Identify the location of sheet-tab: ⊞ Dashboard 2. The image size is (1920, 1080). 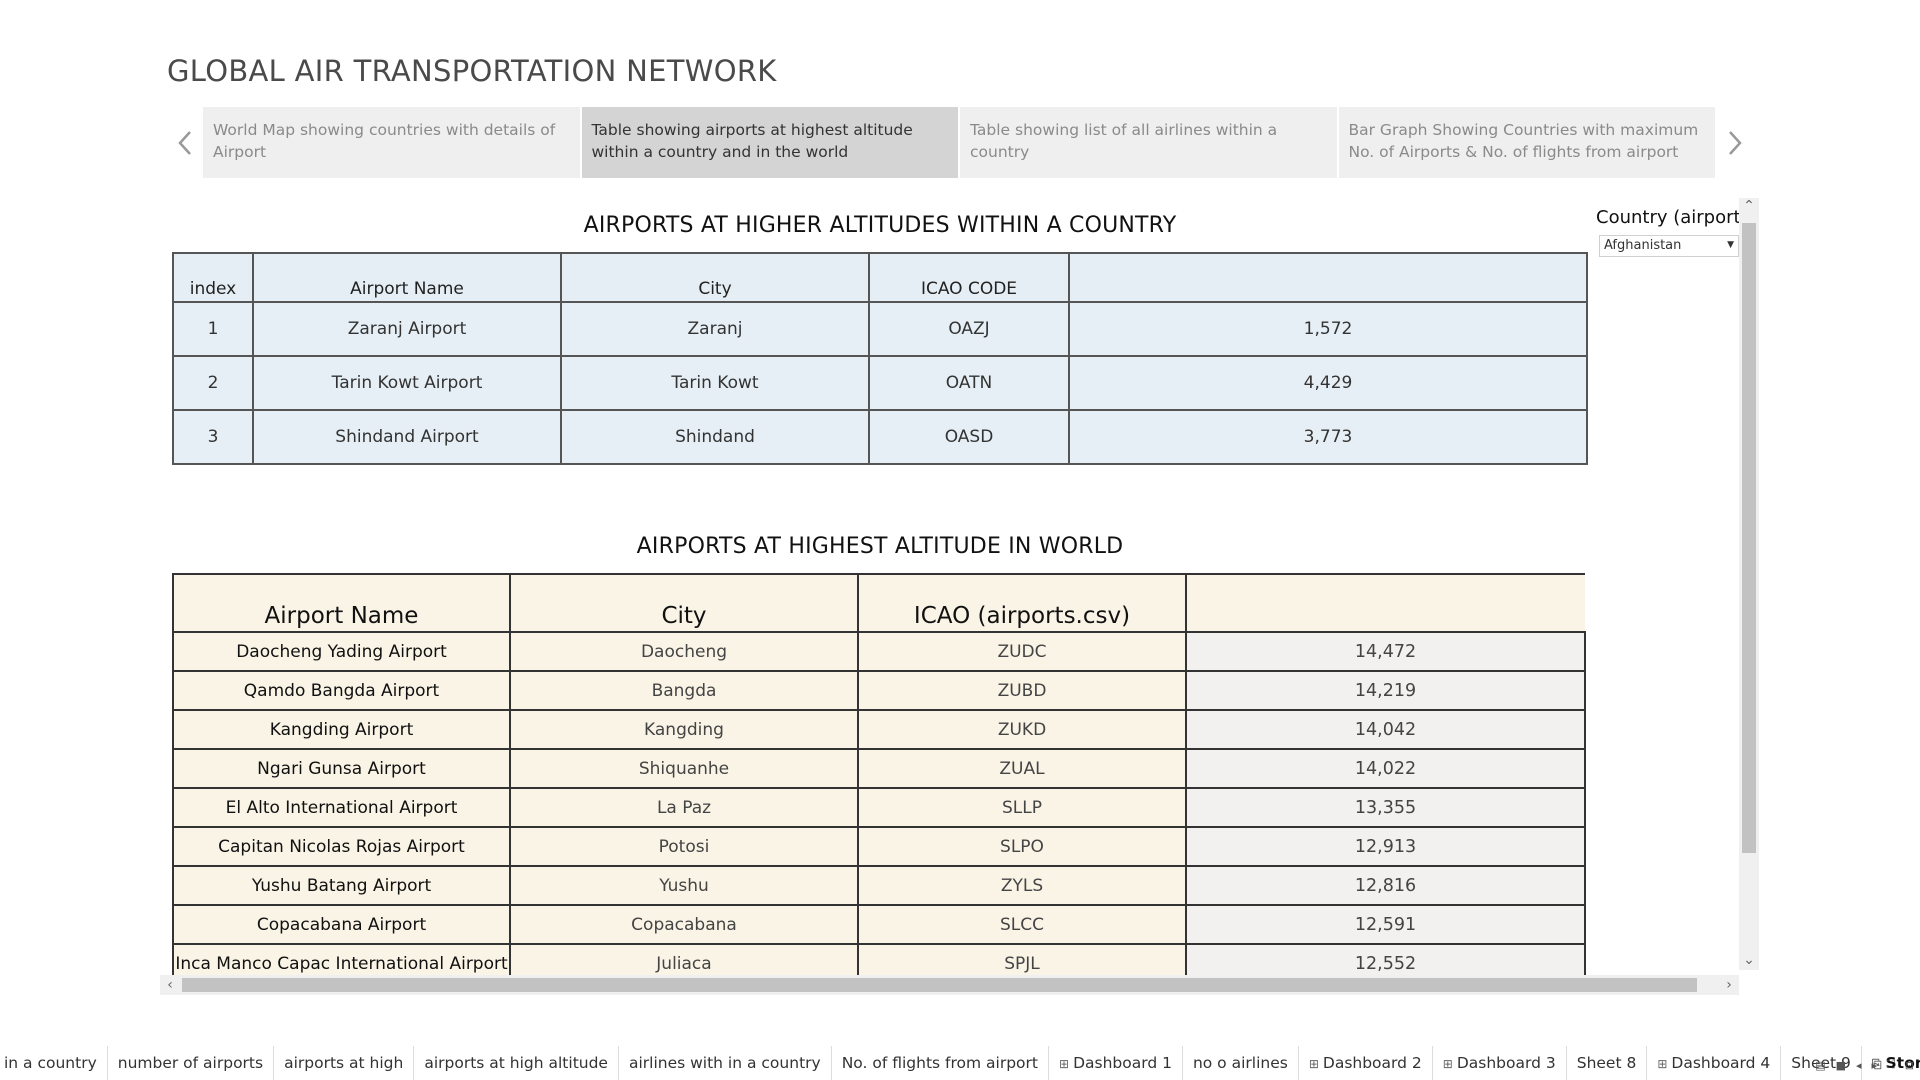
(1366, 1063).